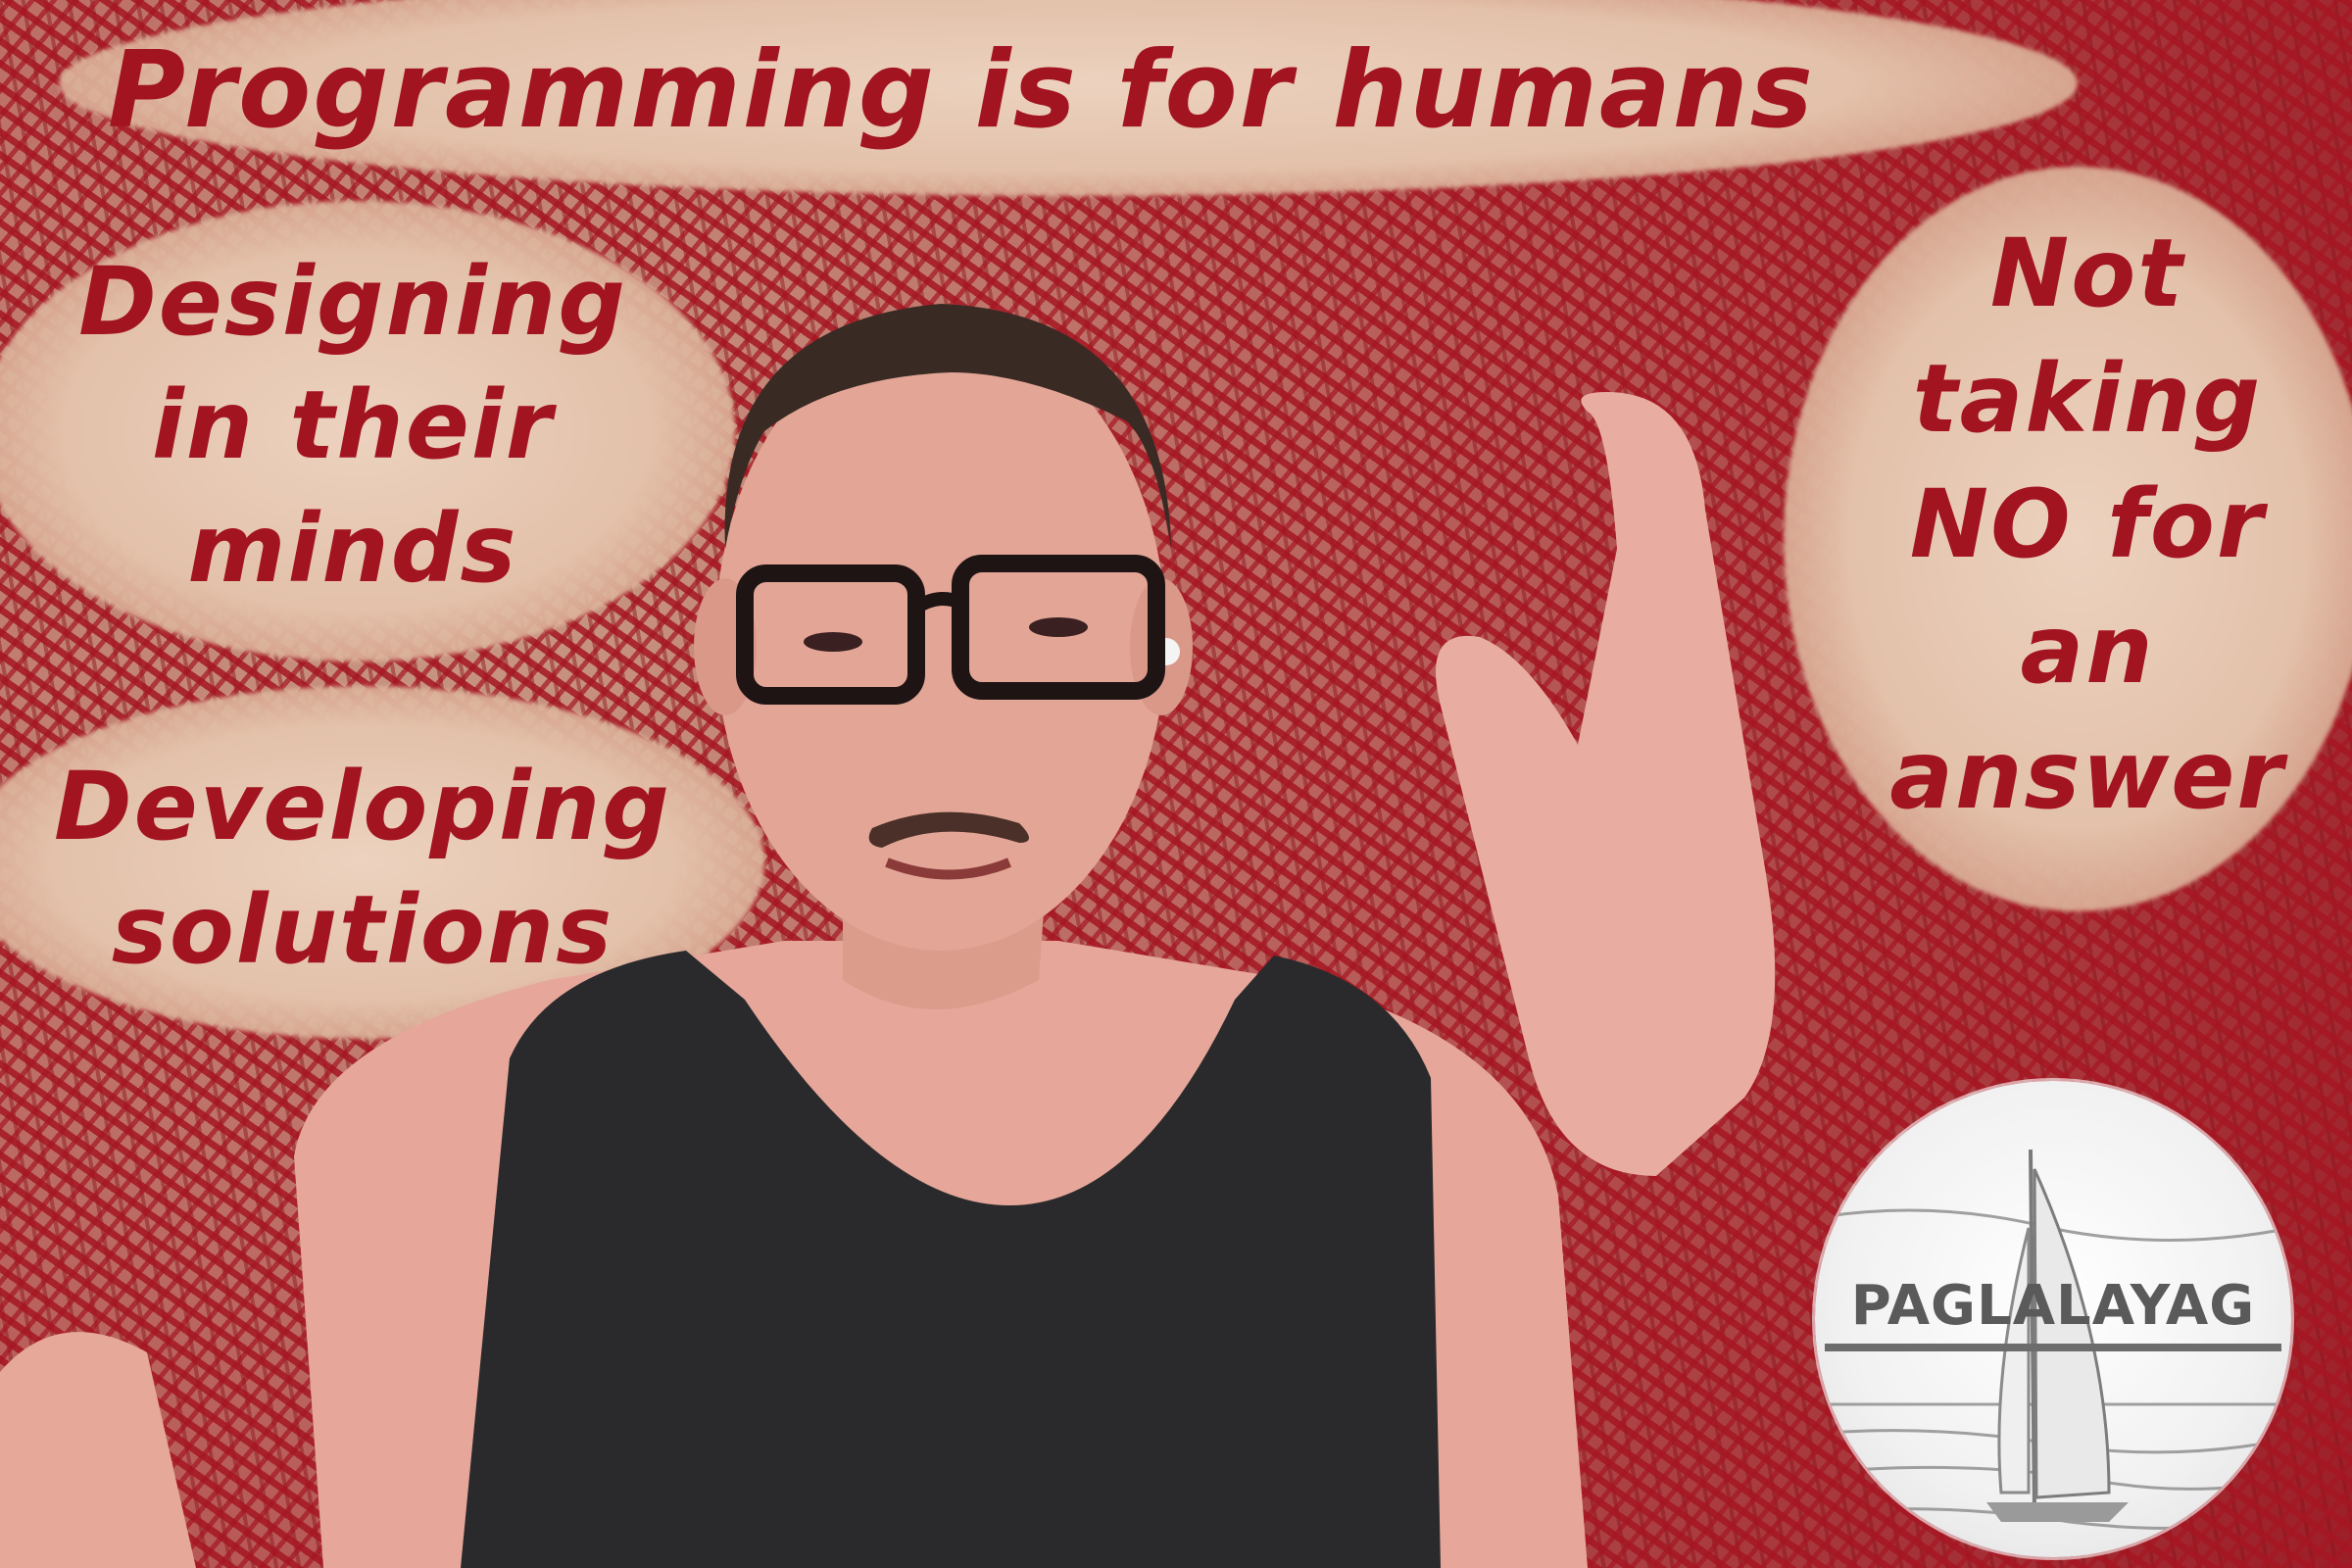 This screenshot has width=2352, height=1568. Describe the element at coordinates (1058, 627) in the screenshot. I see `eye-right` at that location.